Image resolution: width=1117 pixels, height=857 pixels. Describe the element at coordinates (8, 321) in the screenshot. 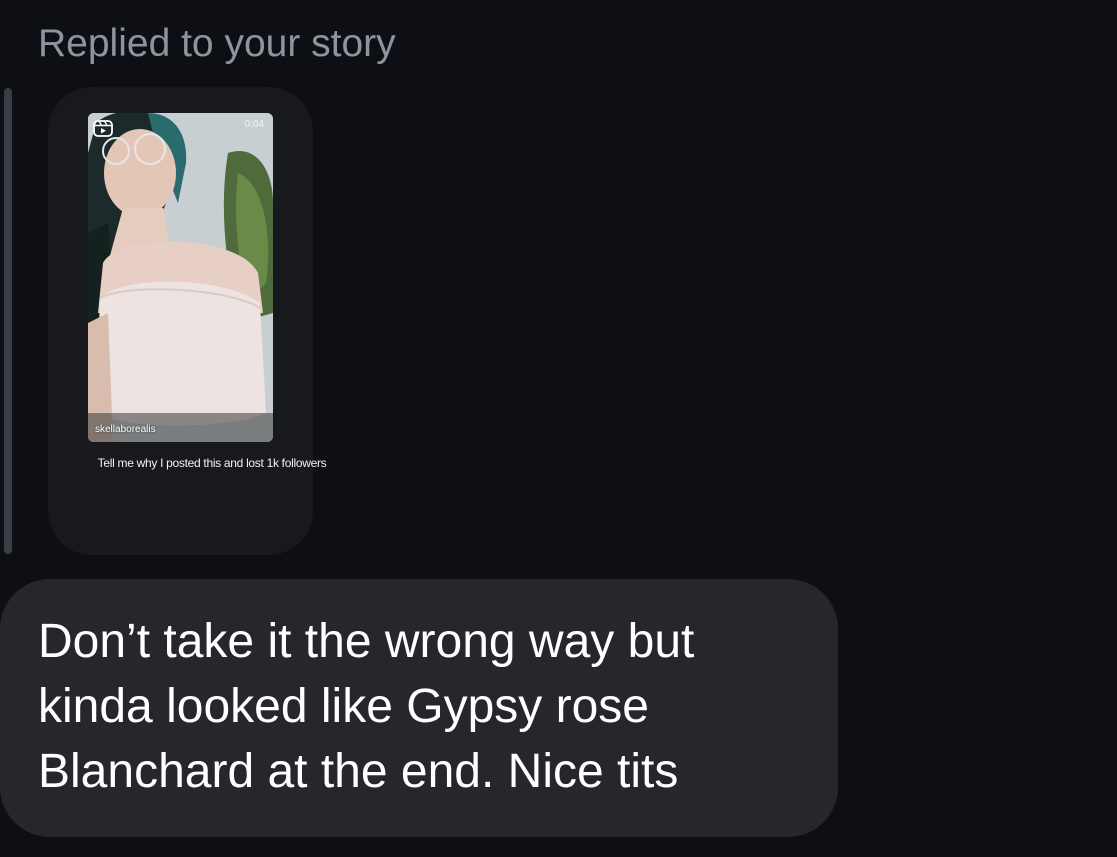

I see `reply-quote-bar` at that location.